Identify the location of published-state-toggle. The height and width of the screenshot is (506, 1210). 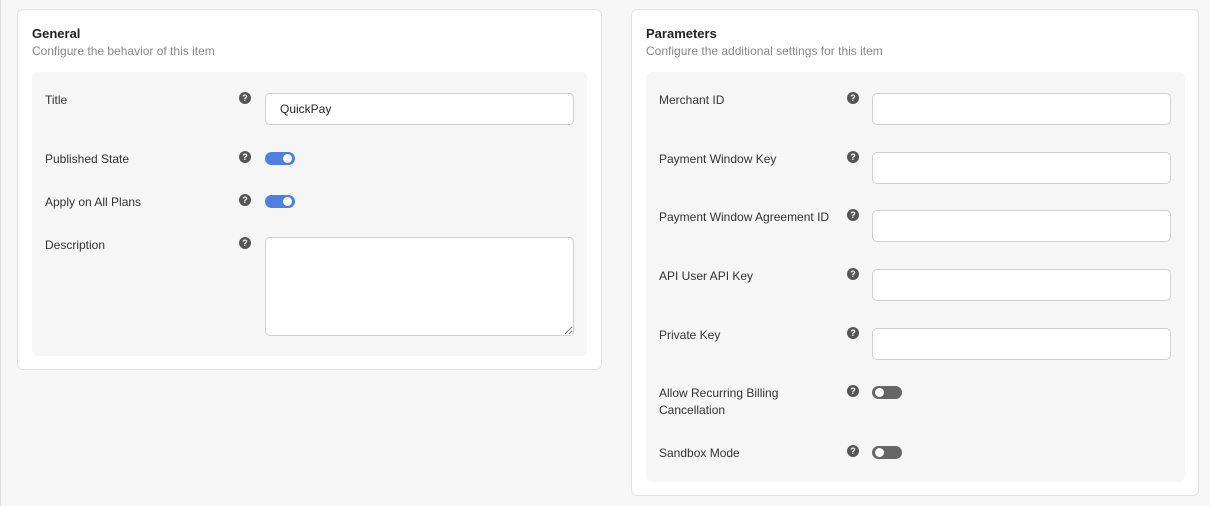
(280, 158).